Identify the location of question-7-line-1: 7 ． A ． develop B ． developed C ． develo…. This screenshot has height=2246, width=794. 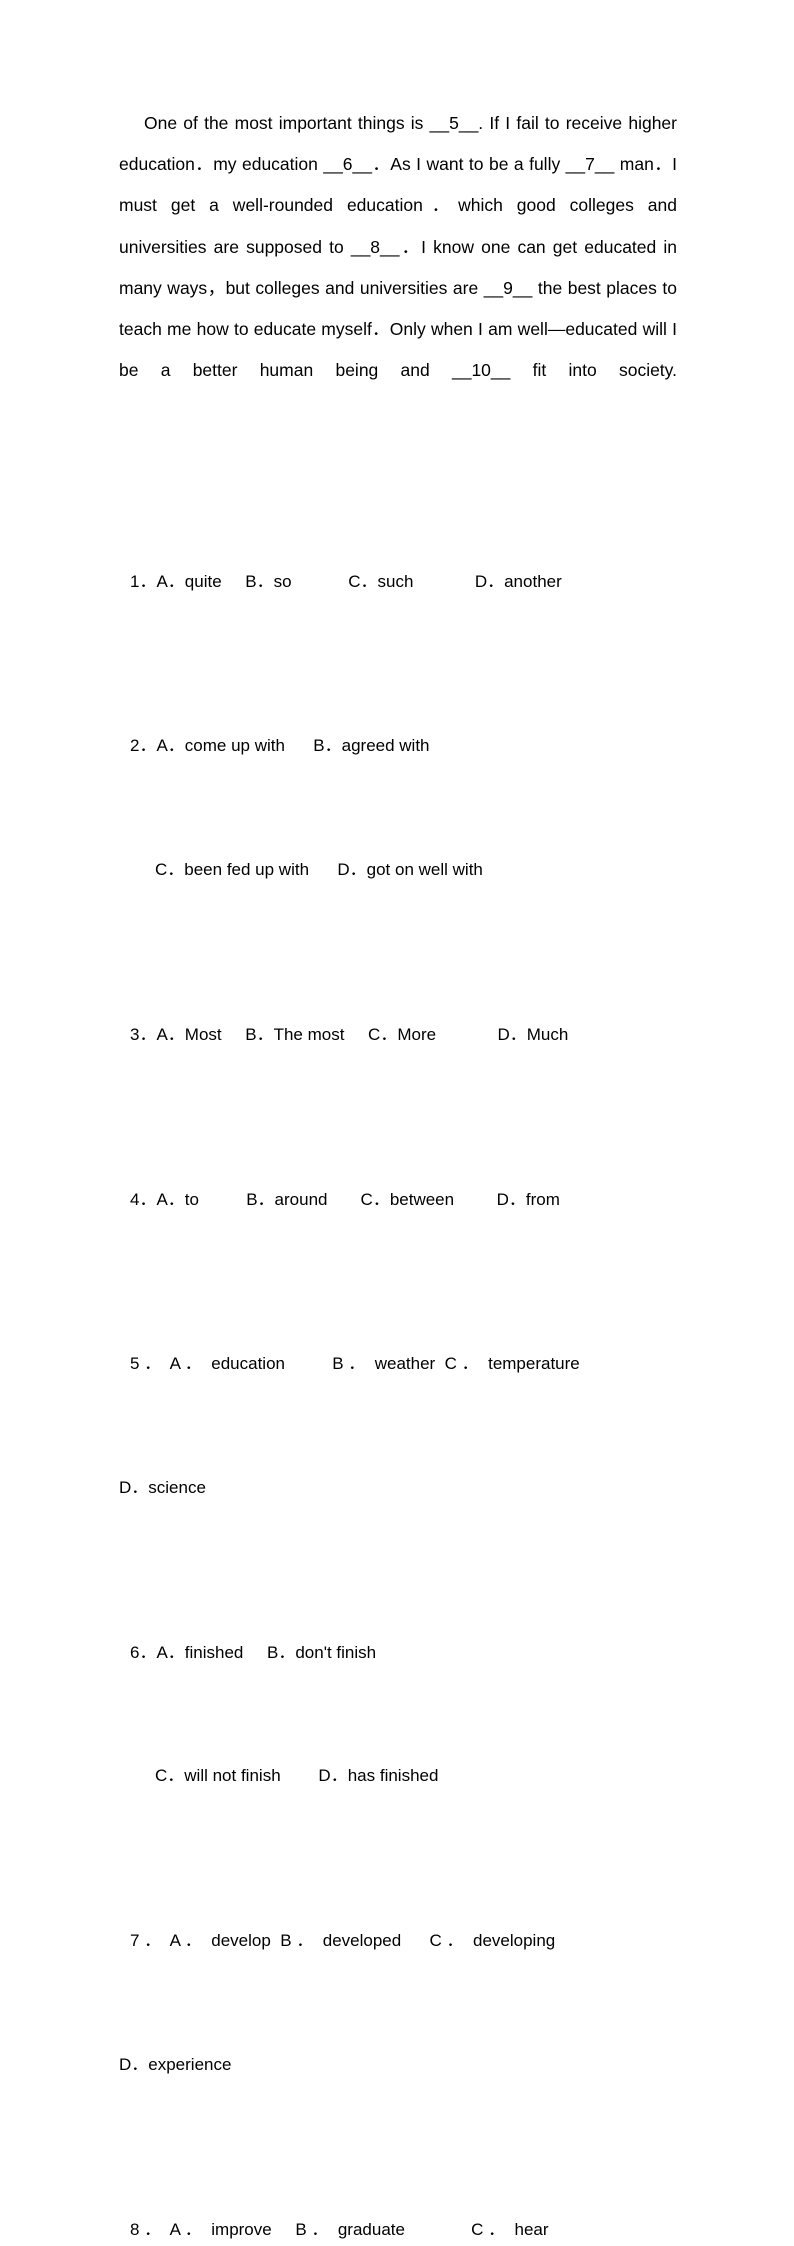
(343, 1941).